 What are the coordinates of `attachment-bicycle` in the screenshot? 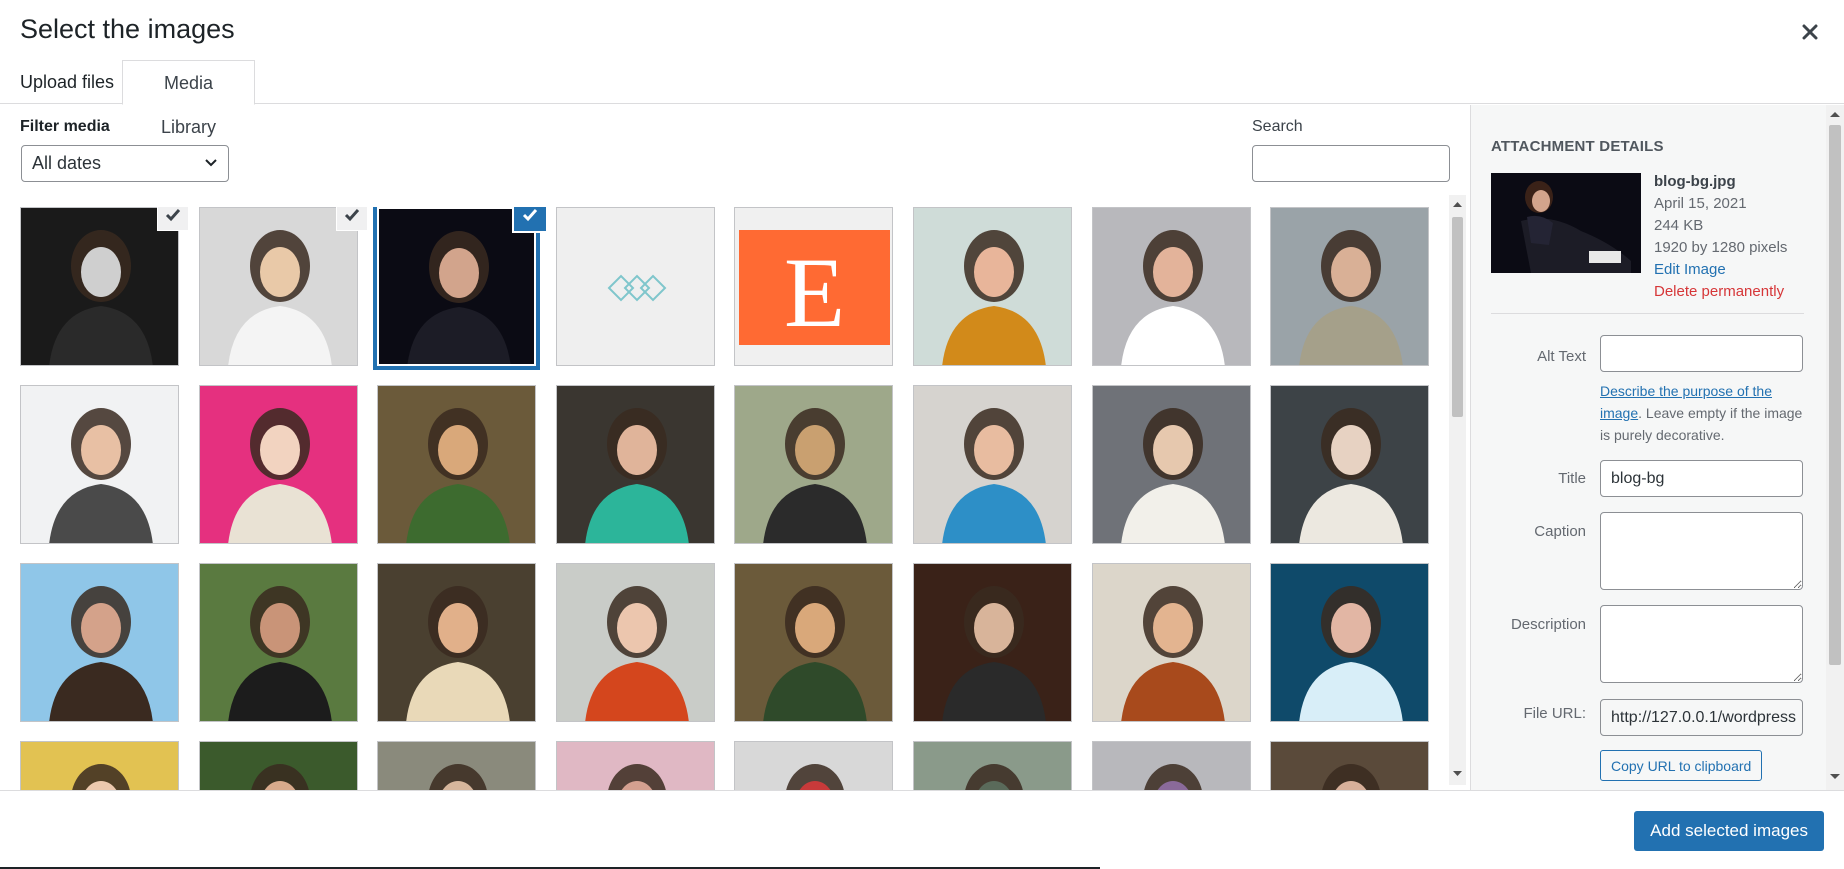 It's located at (814, 765).